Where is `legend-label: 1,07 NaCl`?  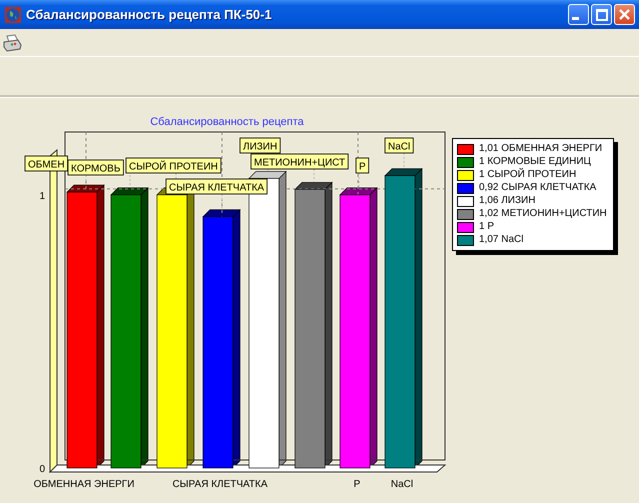 legend-label: 1,07 NaCl is located at coordinates (501, 240).